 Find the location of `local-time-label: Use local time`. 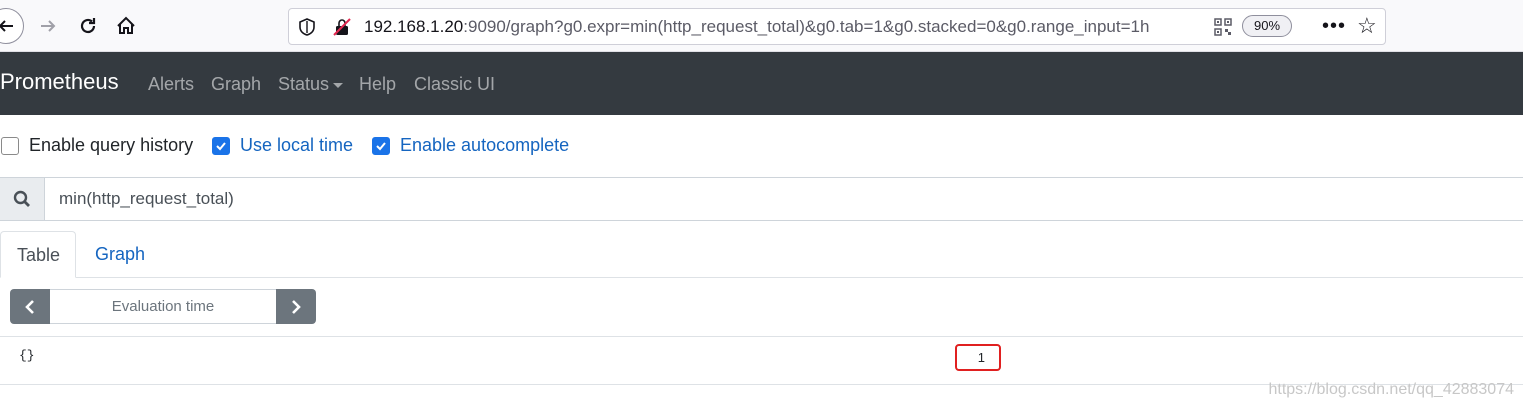

local-time-label: Use local time is located at coordinates (297, 145).